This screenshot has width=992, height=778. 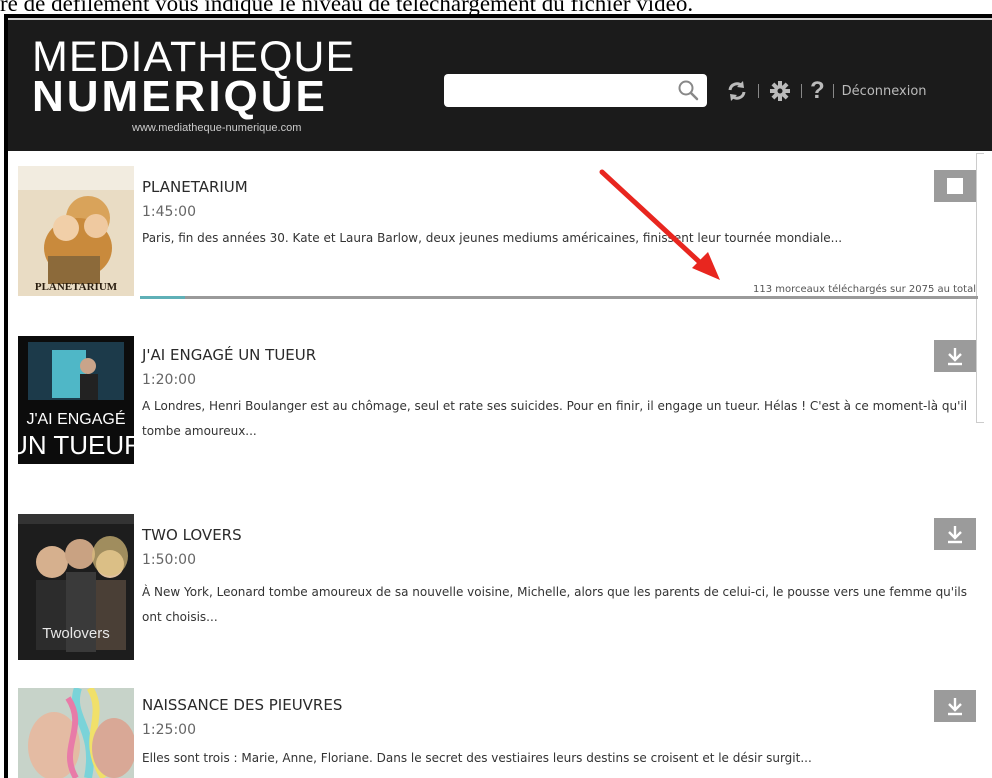 What do you see at coordinates (76, 287) in the screenshot?
I see `poster-title-text: PLANETARIUM` at bounding box center [76, 287].